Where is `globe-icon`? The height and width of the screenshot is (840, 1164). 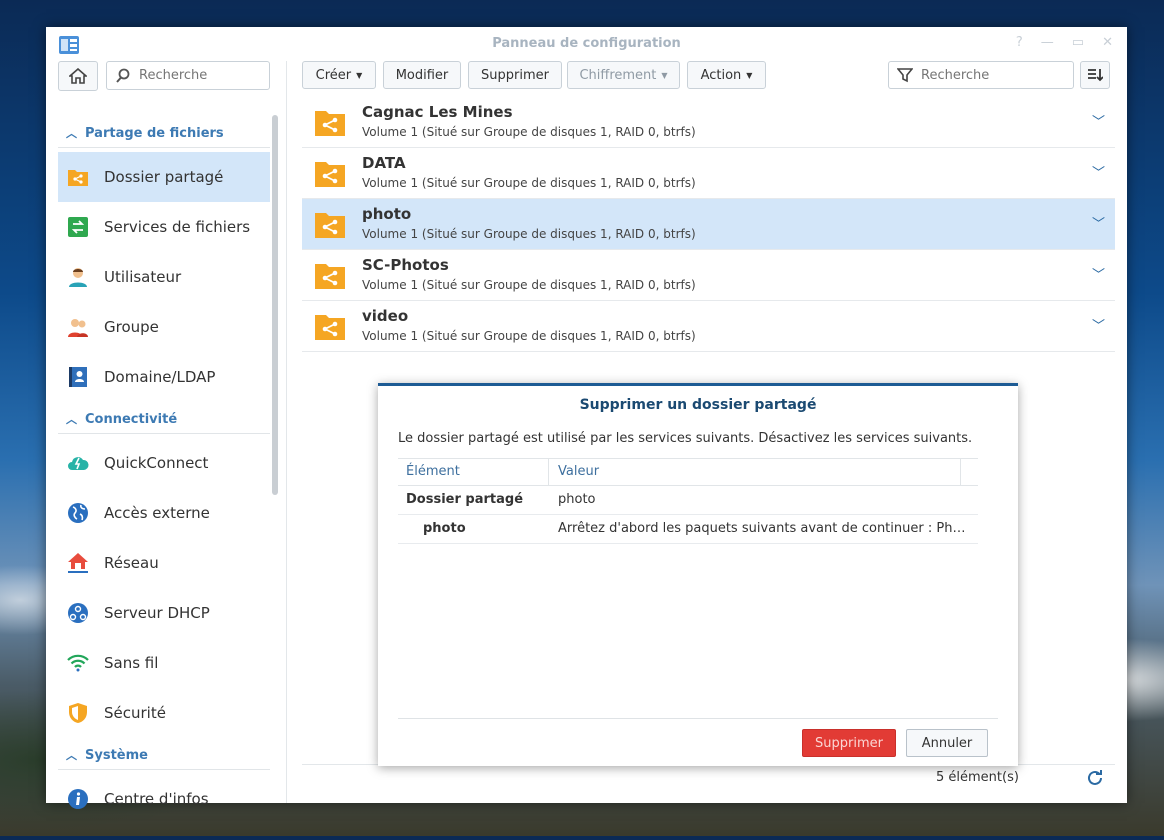 globe-icon is located at coordinates (78, 513).